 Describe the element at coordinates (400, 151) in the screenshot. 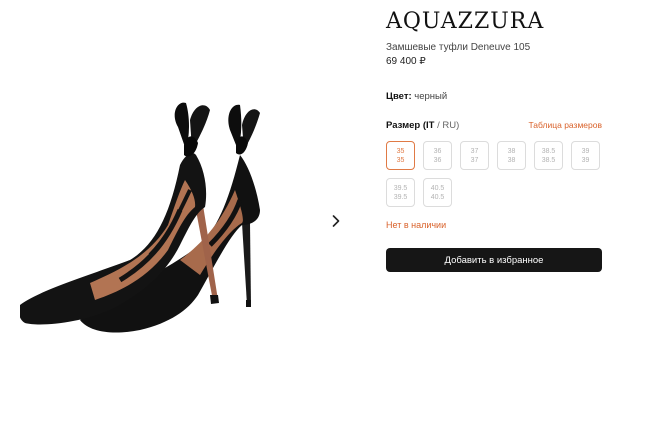

I see `size-it: 35` at that location.